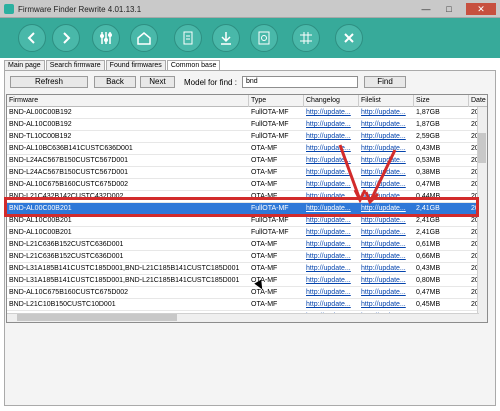 This screenshot has width=500, height=411. I want to click on firmware-cell: BND-TL10C00B192, so click(40, 136).